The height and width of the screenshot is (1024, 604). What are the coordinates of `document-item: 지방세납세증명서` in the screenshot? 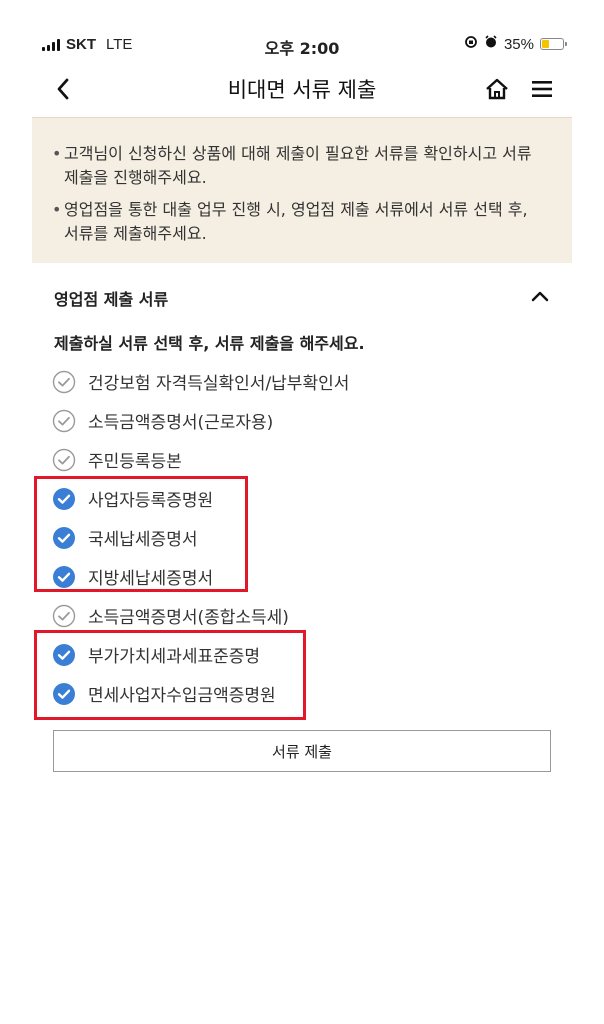 It's located at (302, 576).